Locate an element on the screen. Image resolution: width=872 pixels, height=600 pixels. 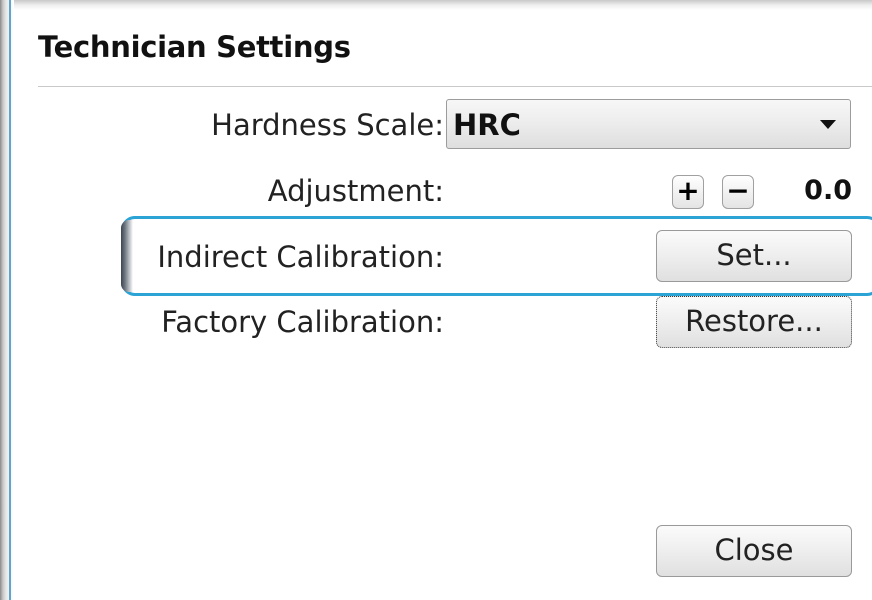
window-left-border is located at coordinates (10, 300).